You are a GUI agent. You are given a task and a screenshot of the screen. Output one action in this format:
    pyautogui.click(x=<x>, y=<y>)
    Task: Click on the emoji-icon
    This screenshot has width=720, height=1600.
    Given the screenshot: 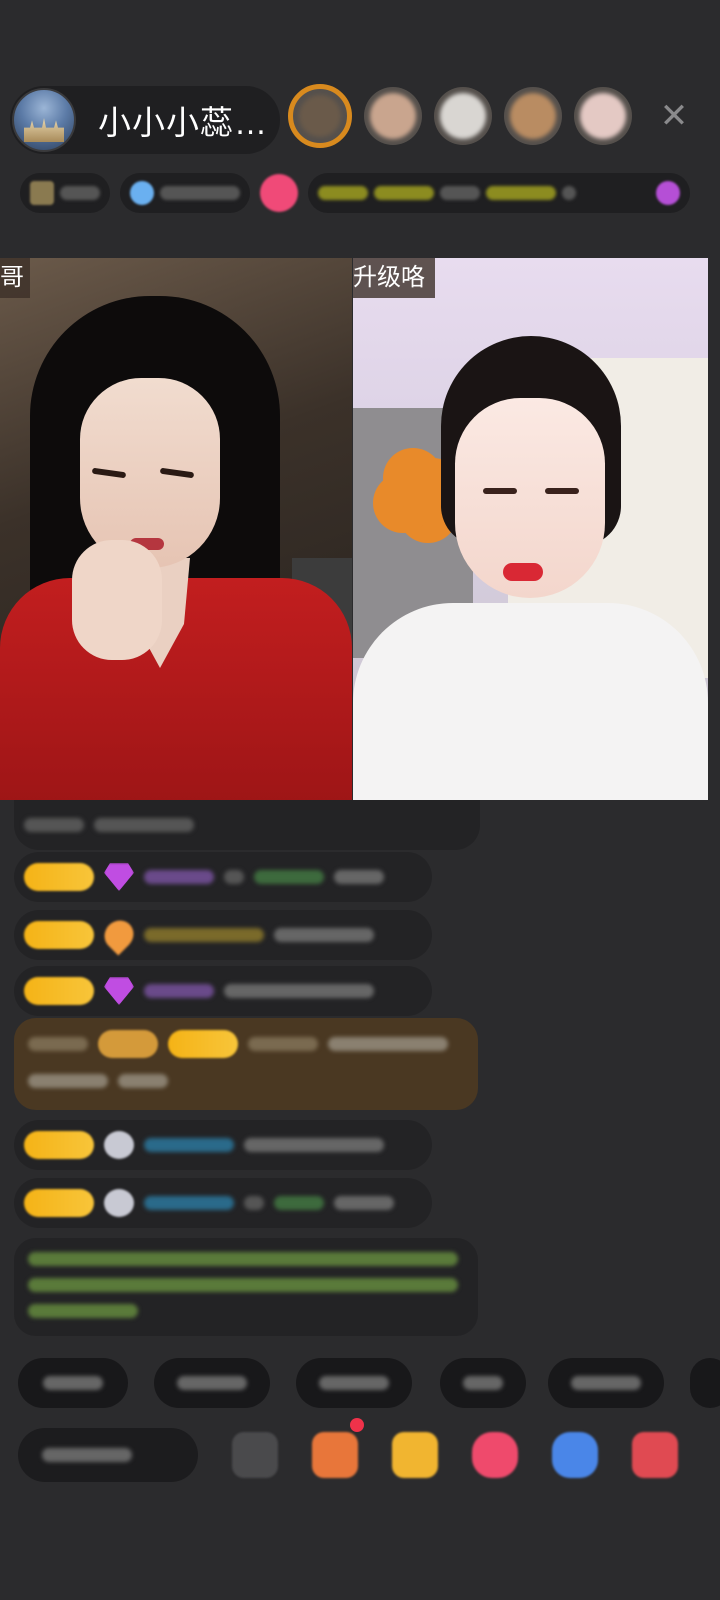 What is the action you would take?
    pyautogui.click(x=255, y=1455)
    